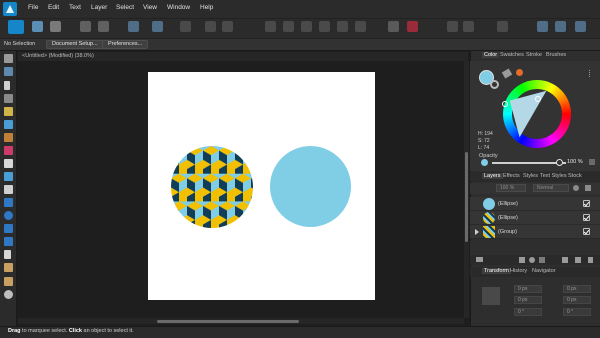 The image size is (600, 338). What do you see at coordinates (8, 71) in the screenshot?
I see `artboard-tool-icon` at bounding box center [8, 71].